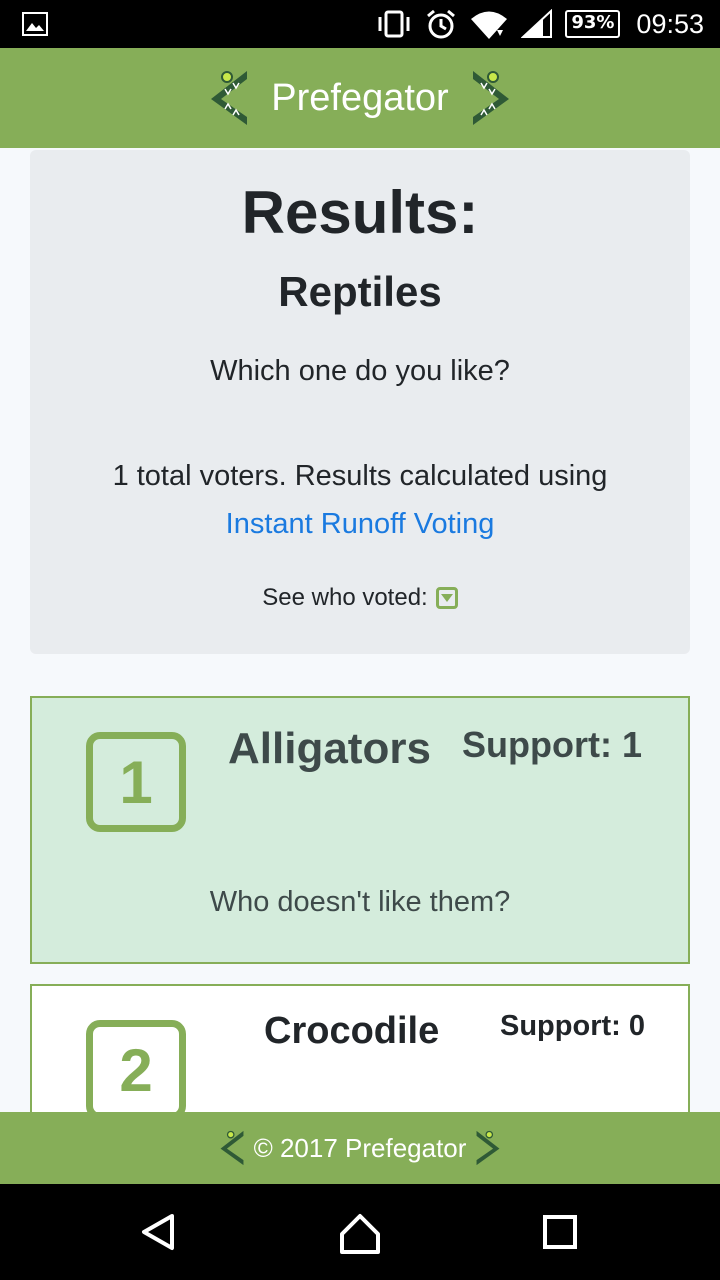 The width and height of the screenshot is (720, 1280). What do you see at coordinates (160, 1232) in the screenshot?
I see `back-icon` at bounding box center [160, 1232].